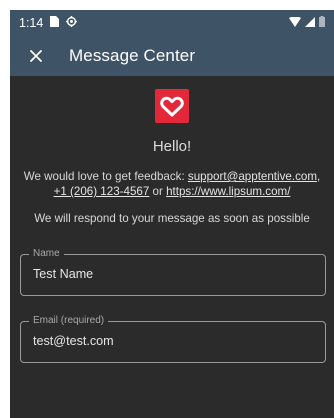 The height and width of the screenshot is (418, 334). I want to click on greeting-text: Hello!, so click(172, 146).